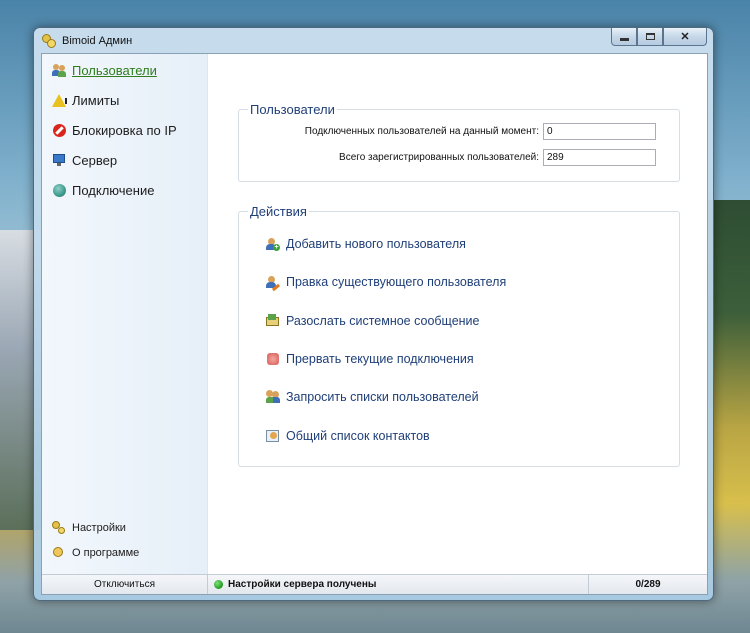  Describe the element at coordinates (59, 130) in the screenshot. I see `block-icon` at that location.